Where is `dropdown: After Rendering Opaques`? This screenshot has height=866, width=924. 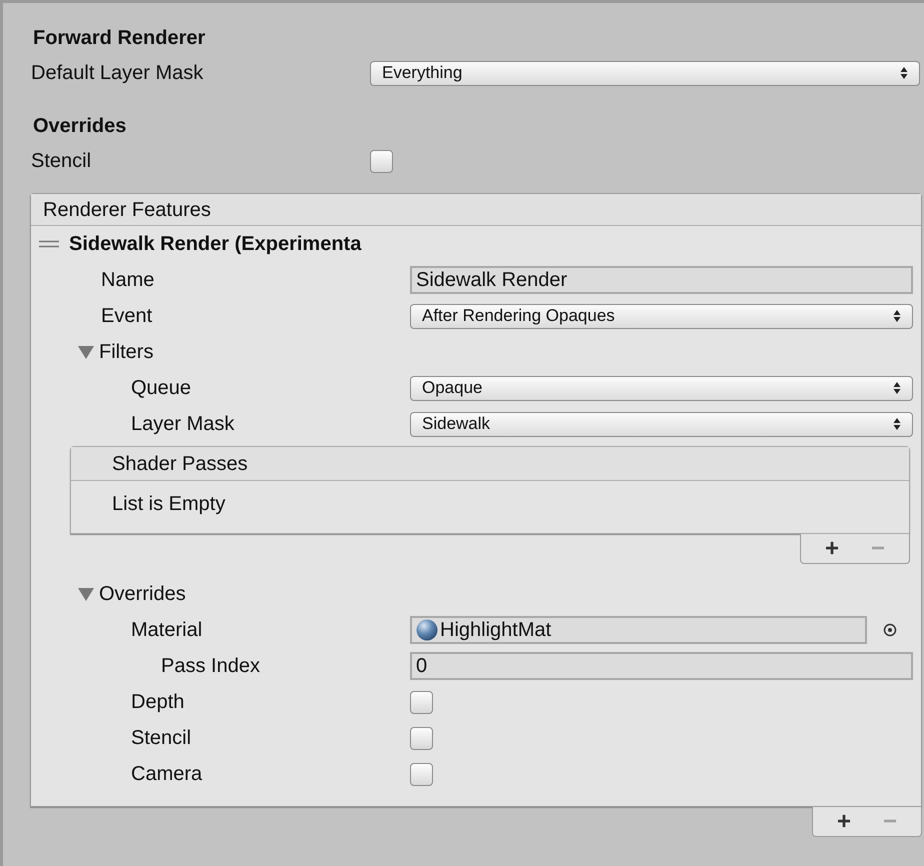 dropdown: After Rendering Opaques is located at coordinates (661, 316).